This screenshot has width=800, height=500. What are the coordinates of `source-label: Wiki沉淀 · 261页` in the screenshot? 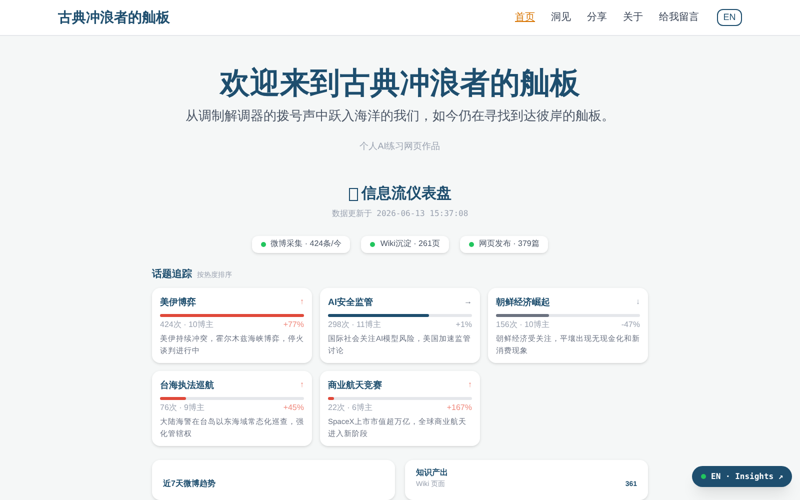 It's located at (410, 244).